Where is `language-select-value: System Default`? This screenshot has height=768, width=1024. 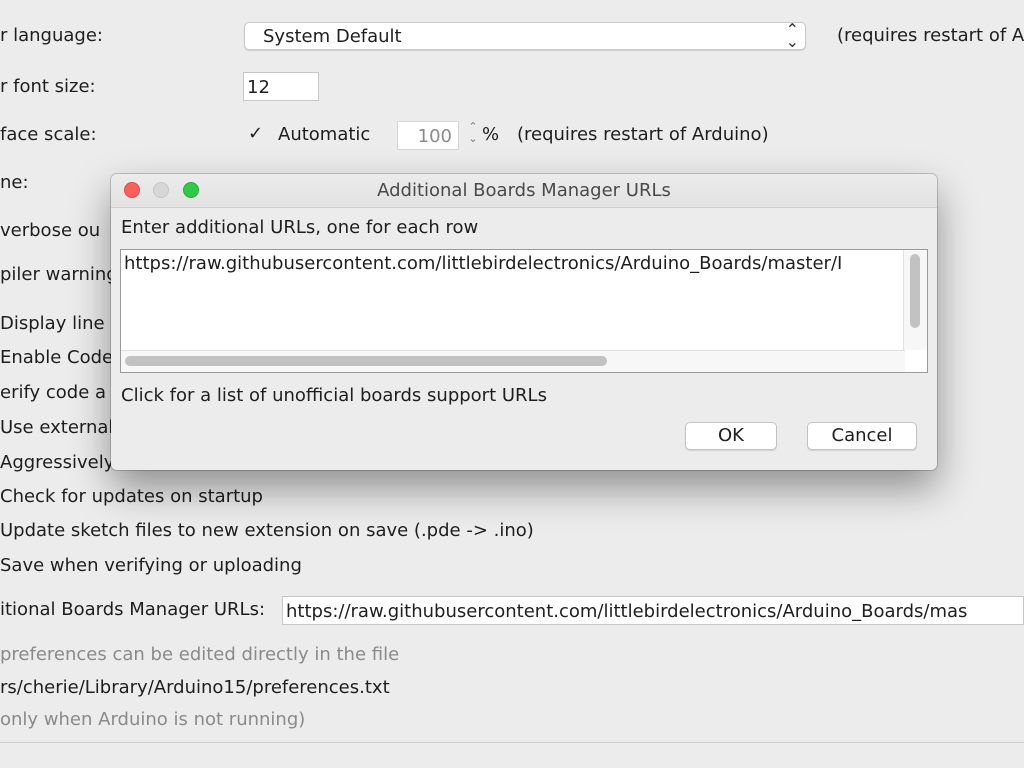 language-select-value: System Default is located at coordinates (332, 36).